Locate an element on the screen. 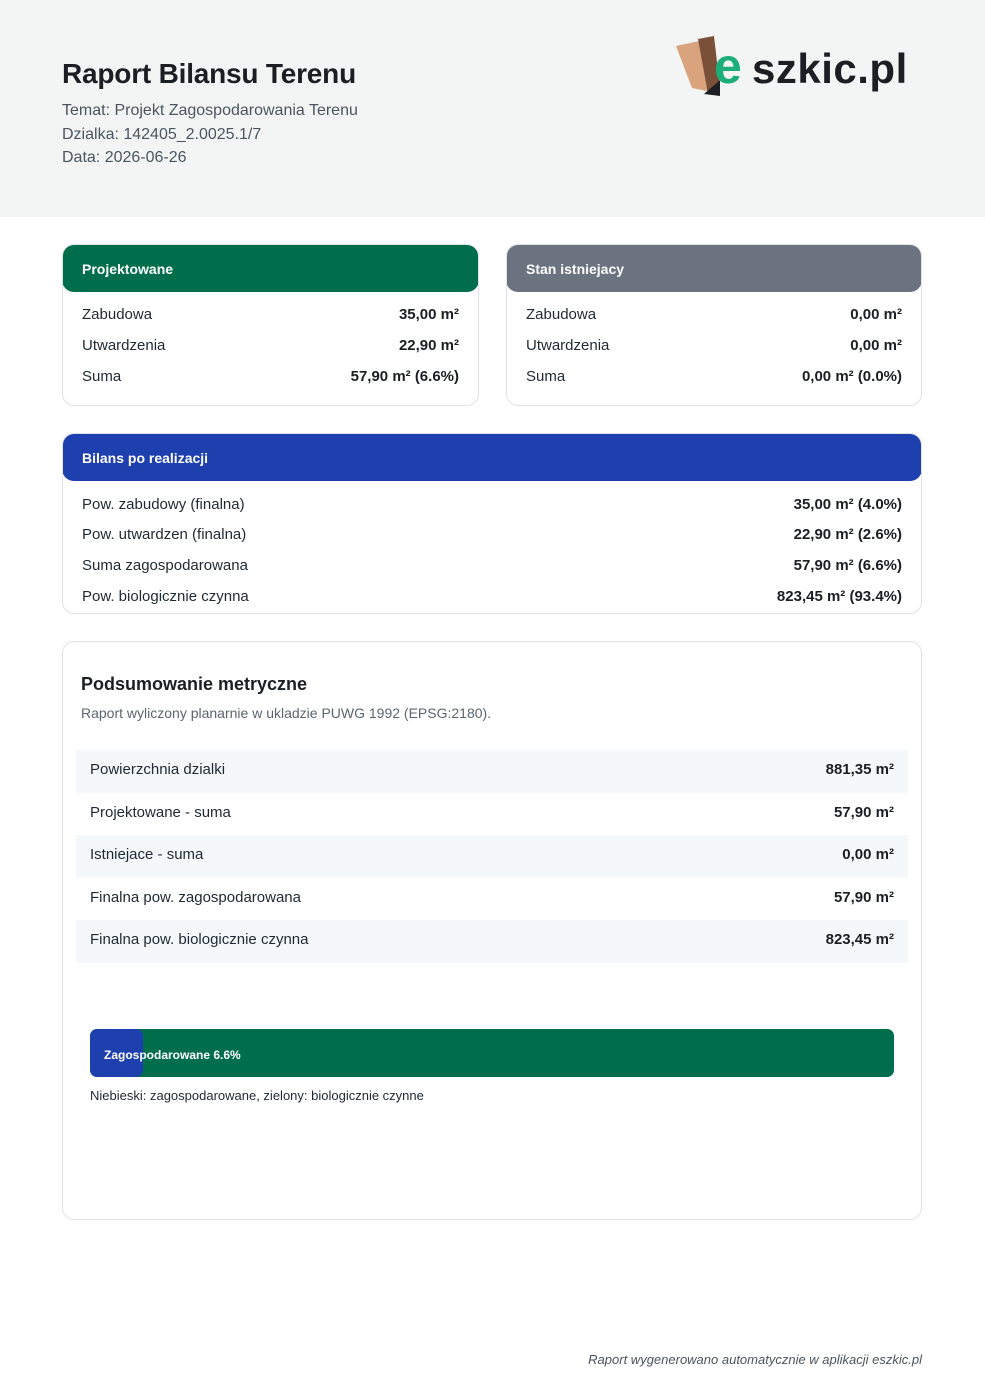  land-use-bar: Zagospodarowane 6.6% is located at coordinates (492, 1053).